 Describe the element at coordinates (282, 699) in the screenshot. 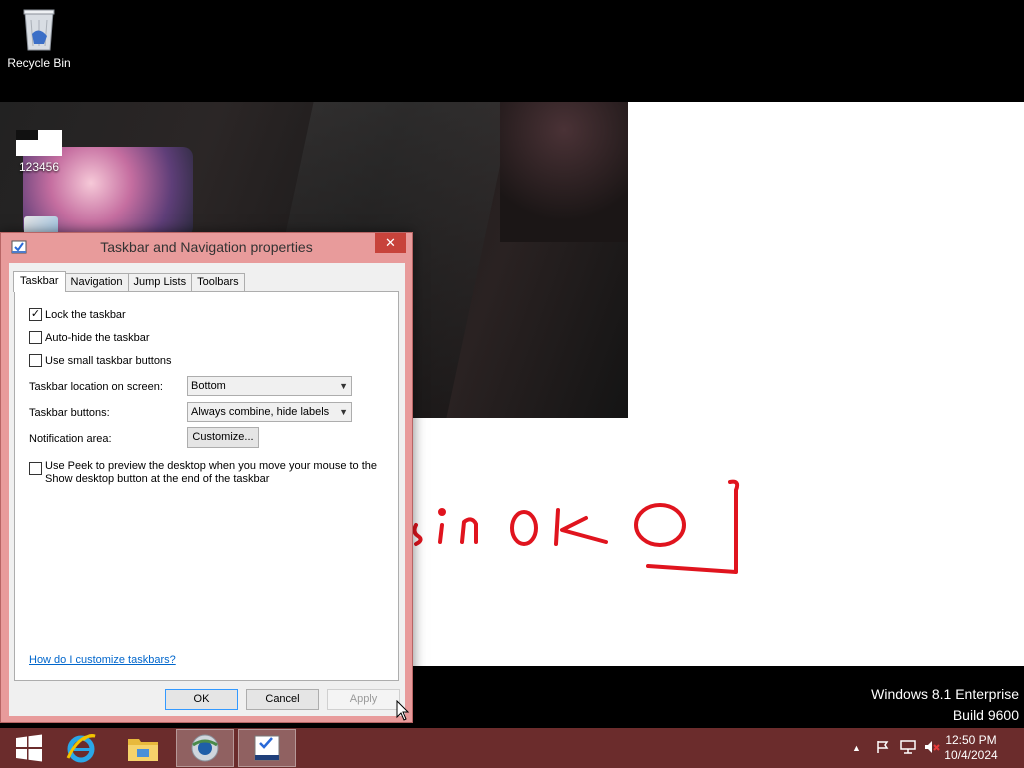

I see `cancel-button: Cancel` at that location.